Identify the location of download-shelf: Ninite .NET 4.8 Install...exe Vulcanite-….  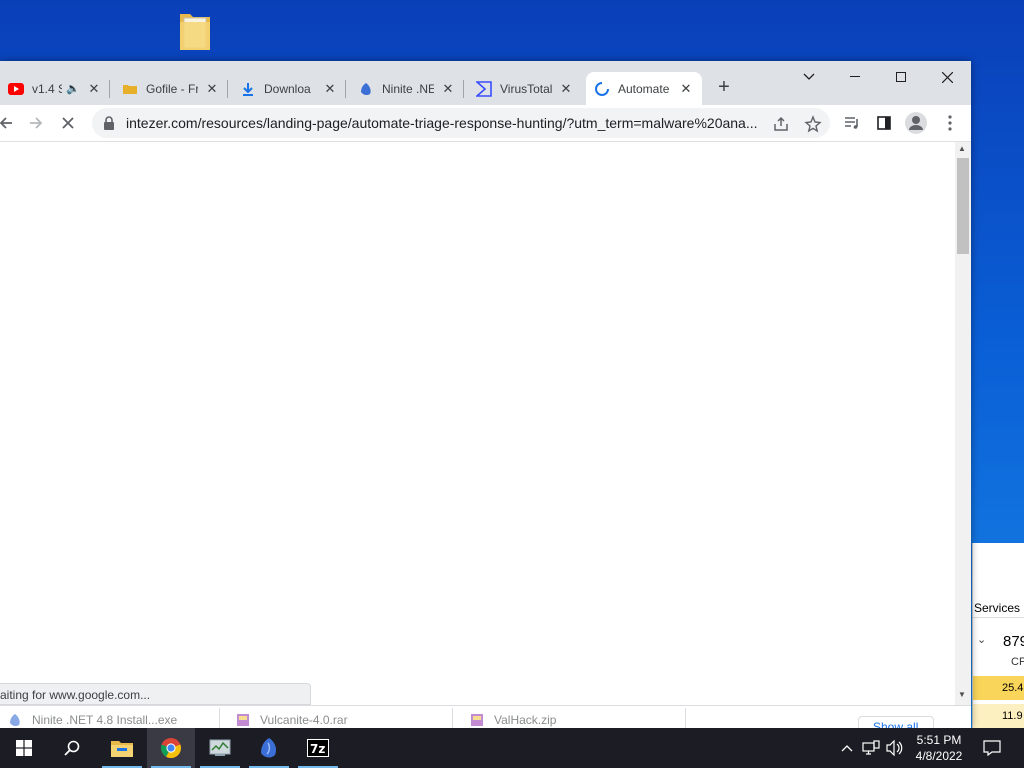
(485, 717).